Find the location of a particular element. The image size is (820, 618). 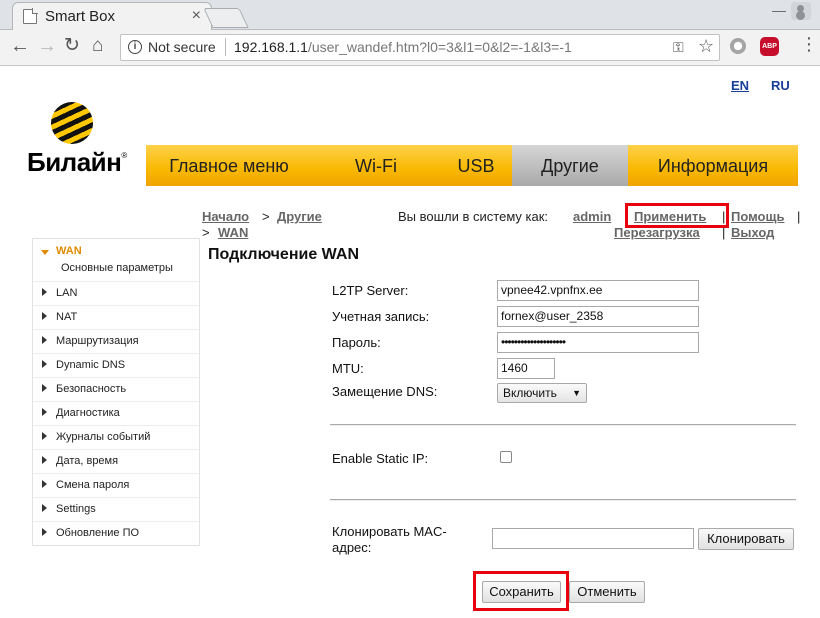

key-icon: ⚿ is located at coordinates (678, 47).